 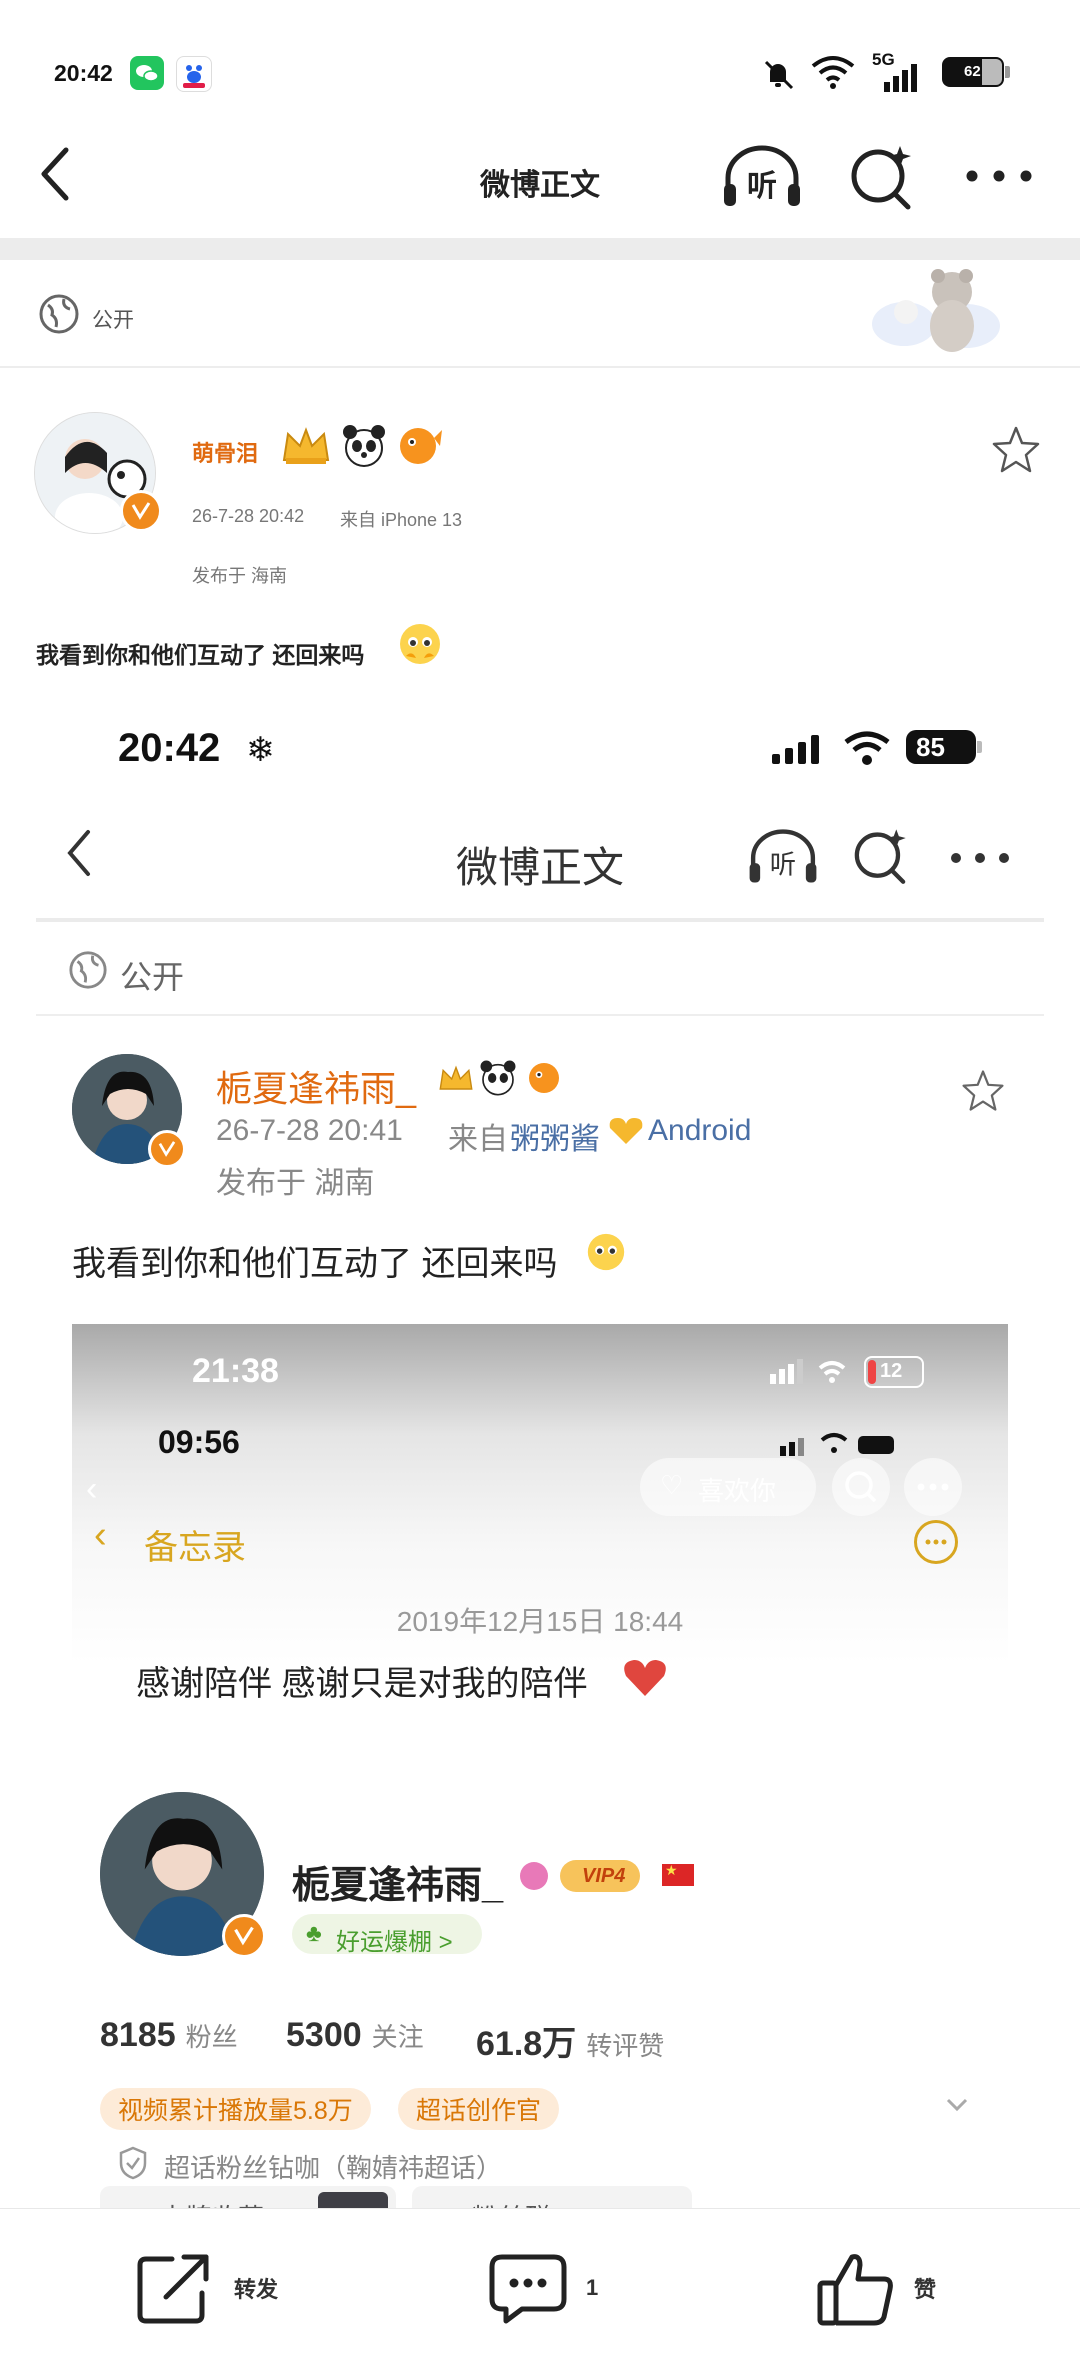 I want to click on search-button, so click(x=881, y=179).